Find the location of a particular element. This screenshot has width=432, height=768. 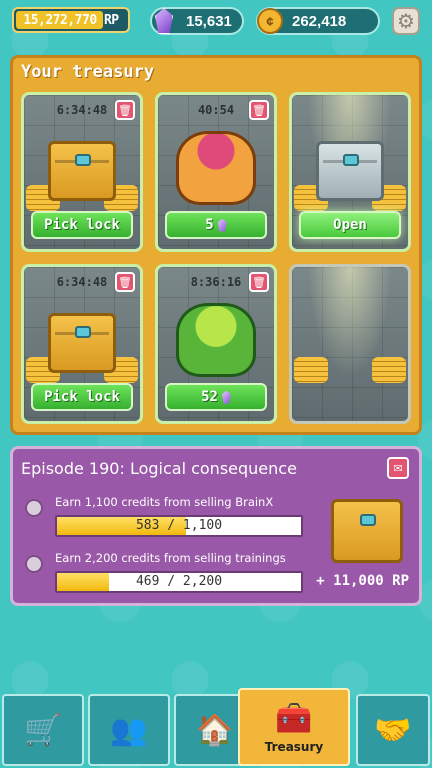

coin-value: 262,418 is located at coordinates (319, 21).